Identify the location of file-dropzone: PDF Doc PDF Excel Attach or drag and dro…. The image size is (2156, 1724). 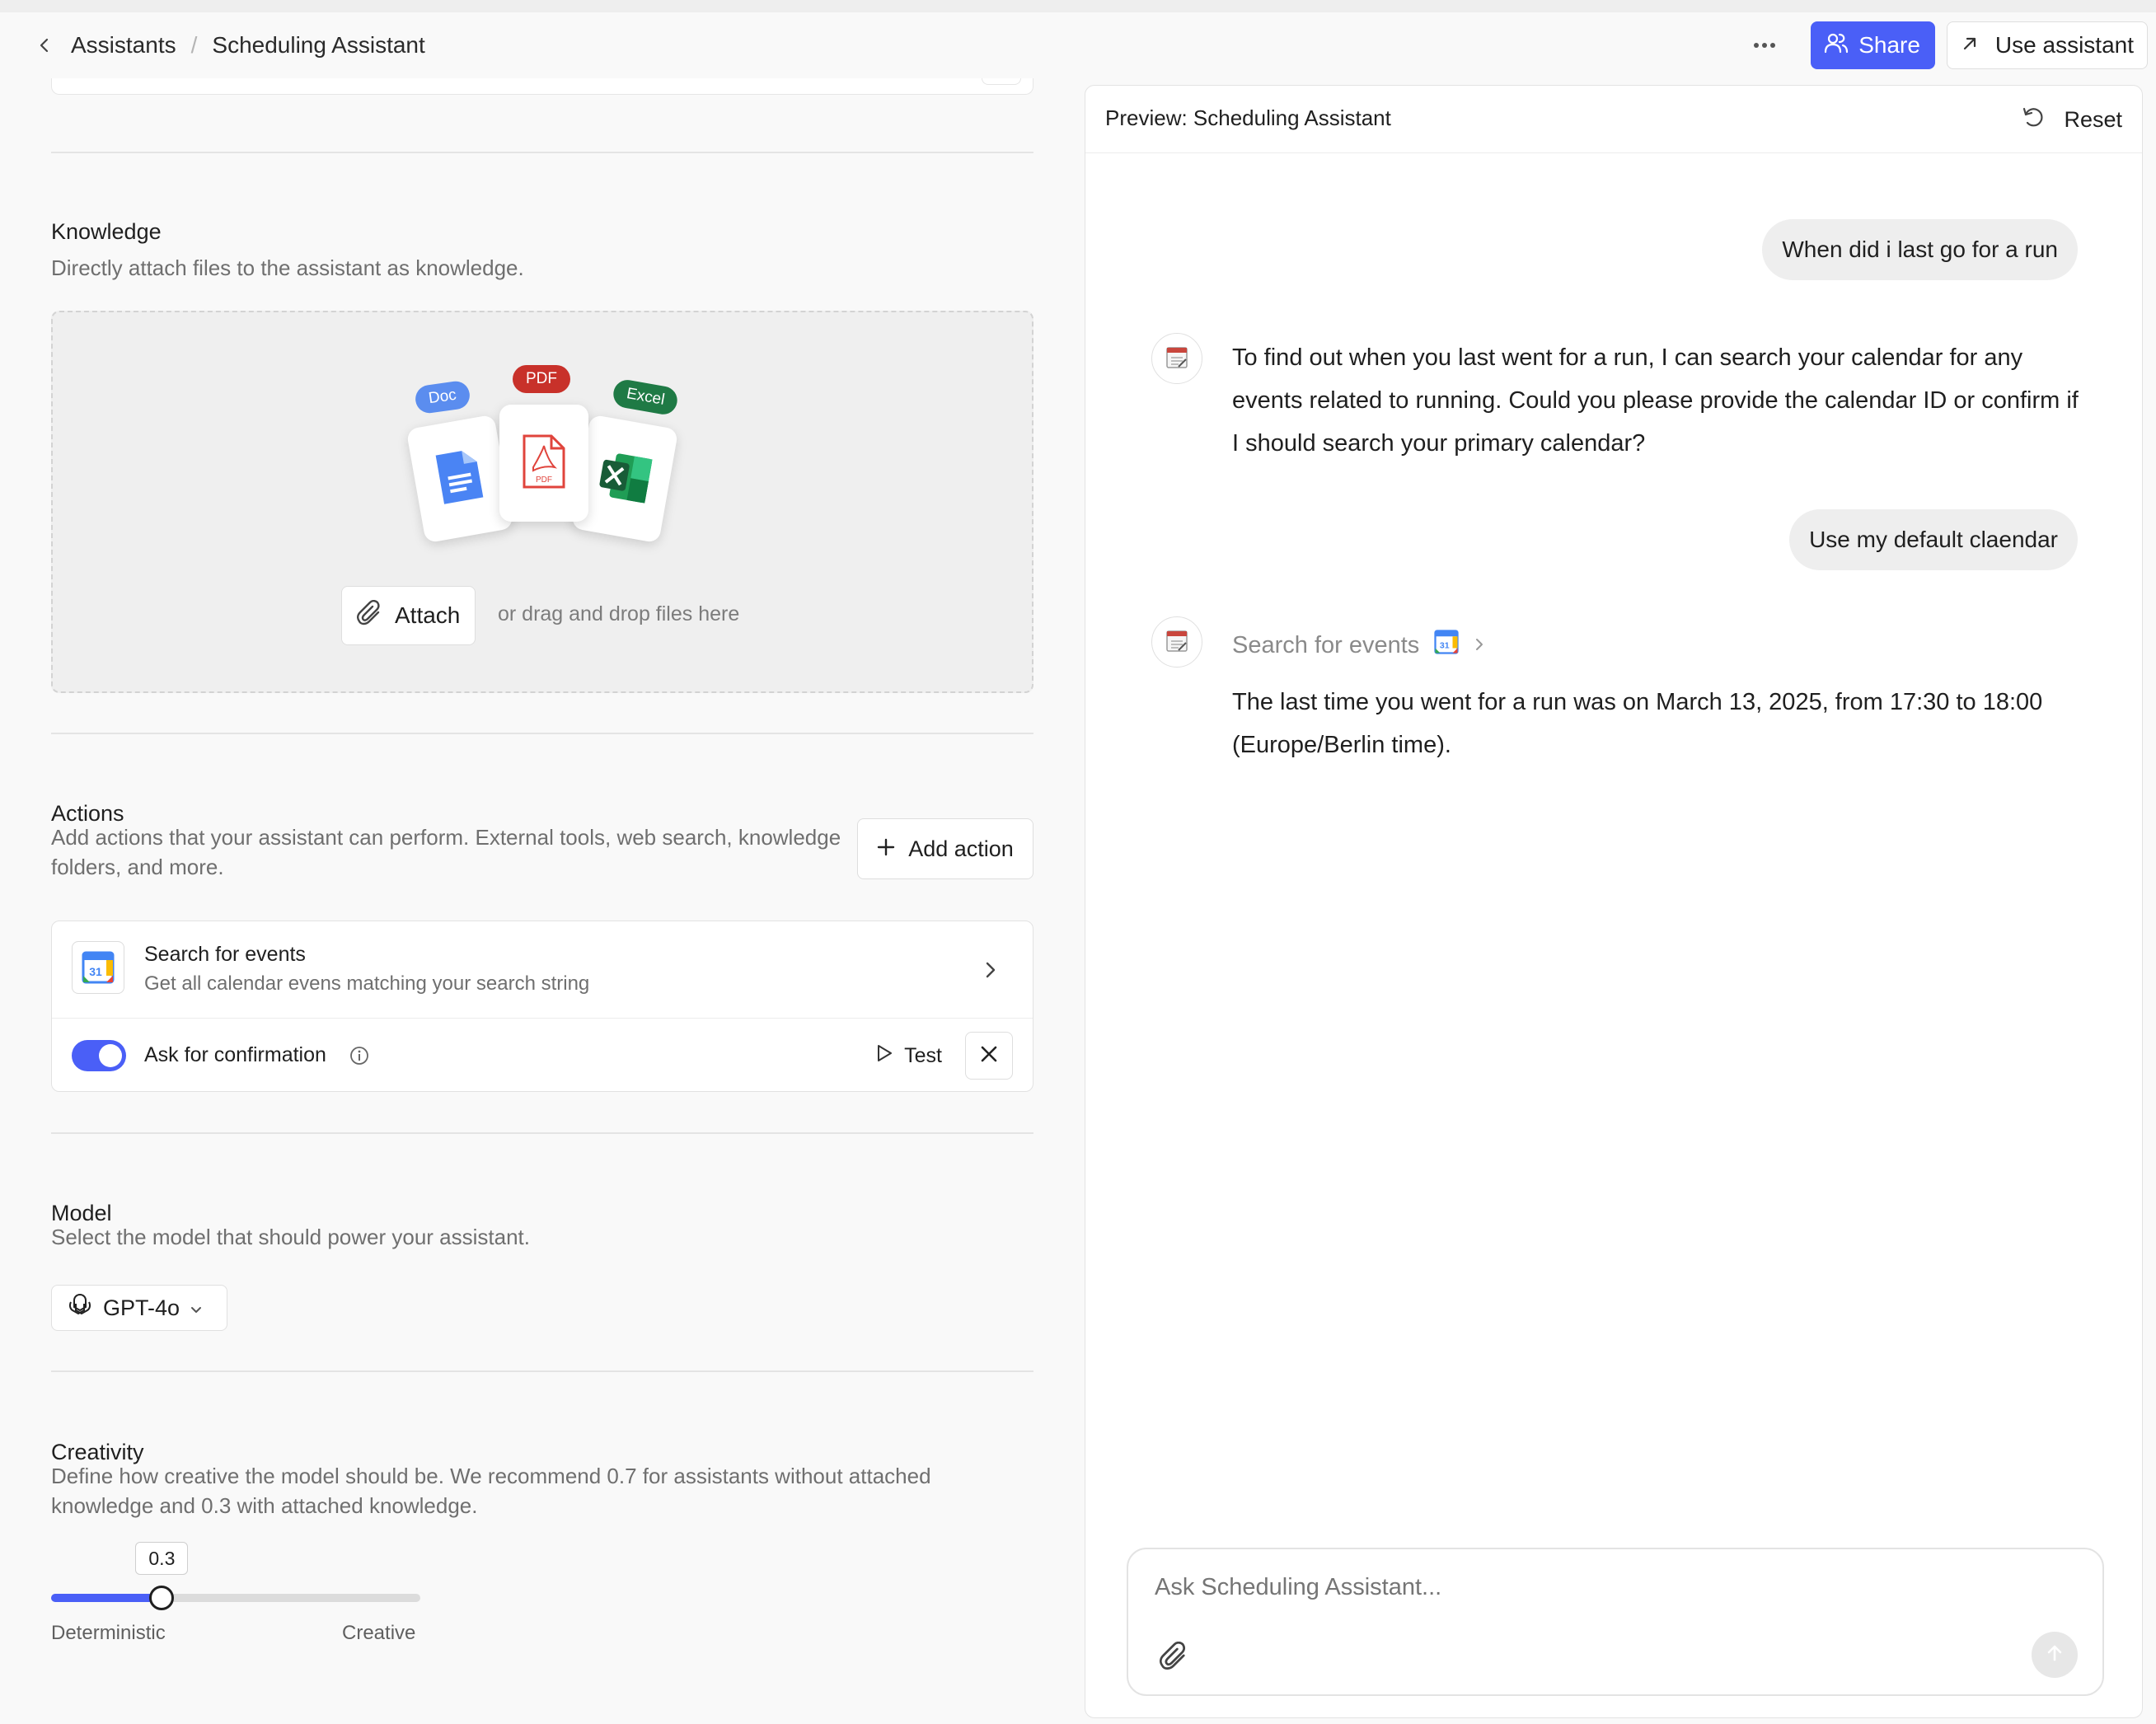
(542, 502).